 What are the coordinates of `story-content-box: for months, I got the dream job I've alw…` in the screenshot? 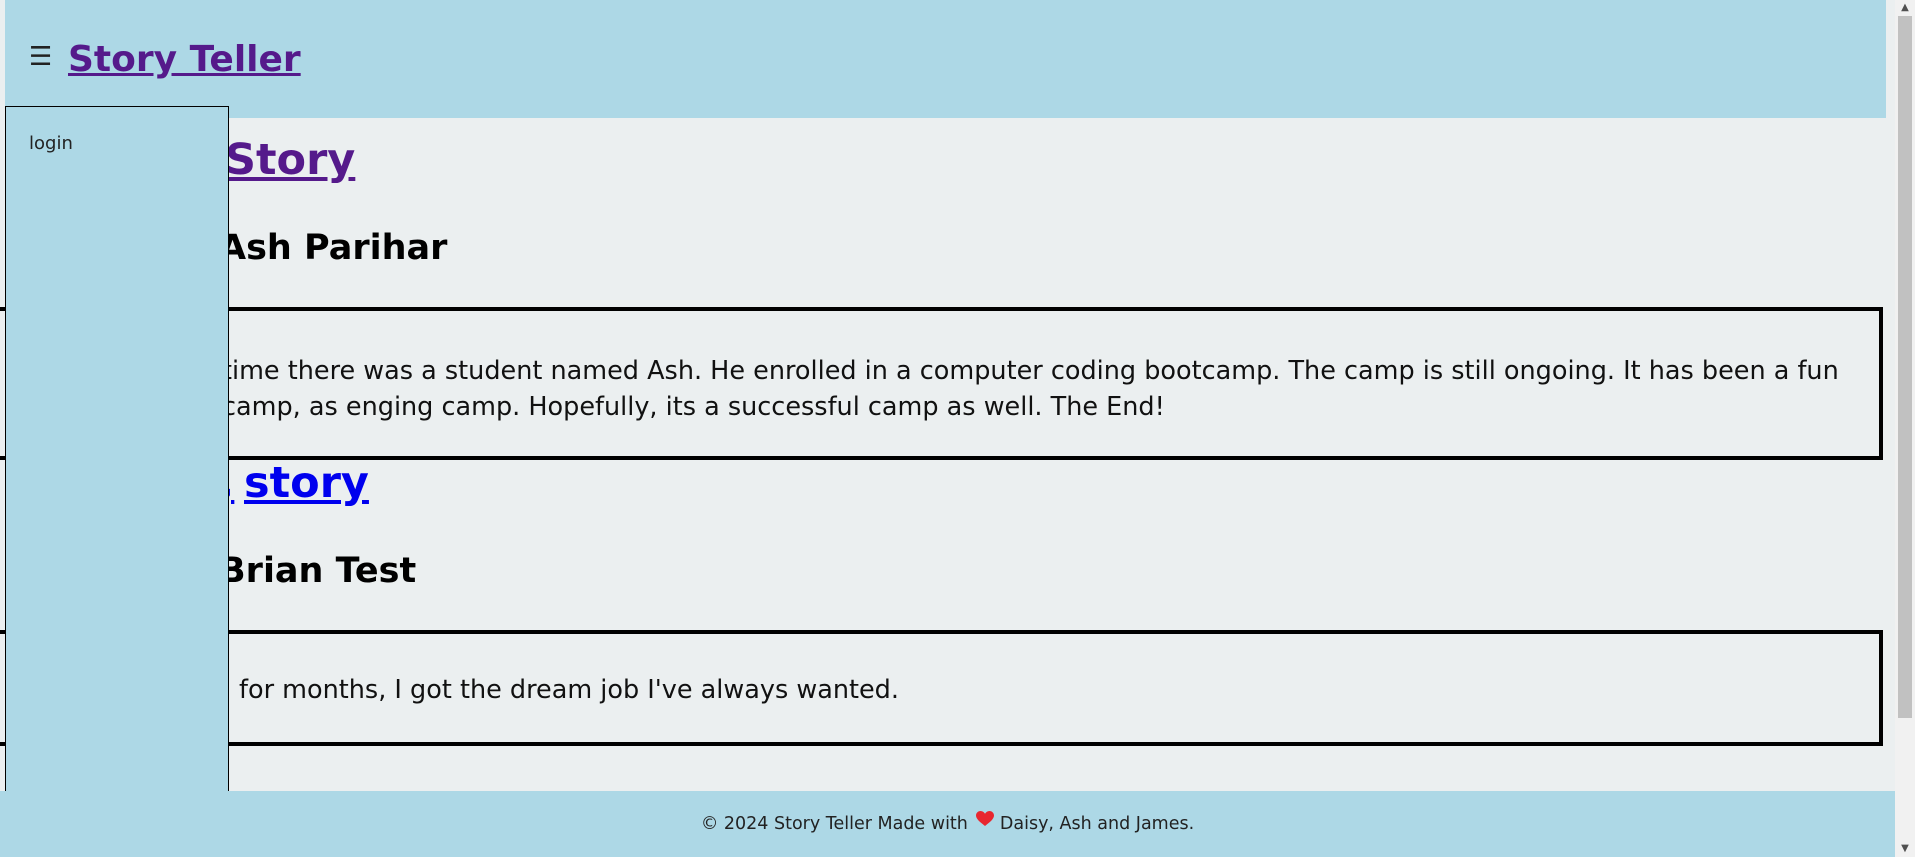 It's located at (941, 688).